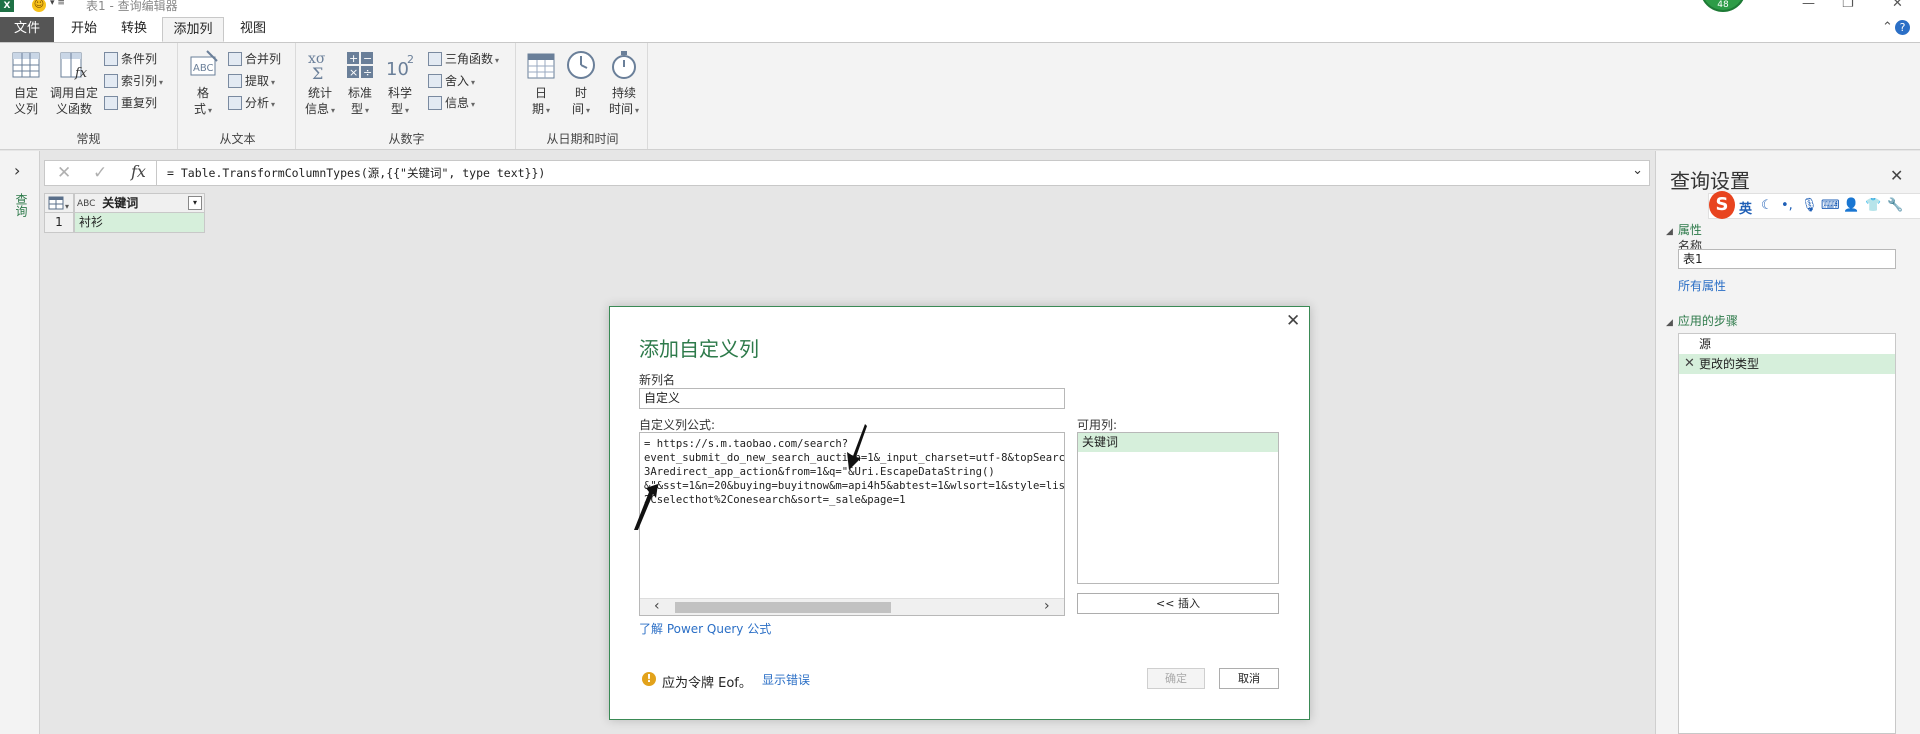  What do you see at coordinates (134, 29) in the screenshot?
I see `tab-transform: 转换` at bounding box center [134, 29].